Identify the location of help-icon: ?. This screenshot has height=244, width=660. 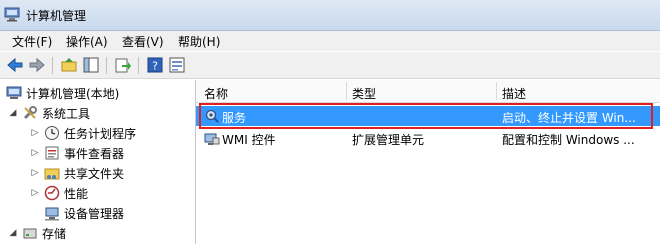
(155, 65).